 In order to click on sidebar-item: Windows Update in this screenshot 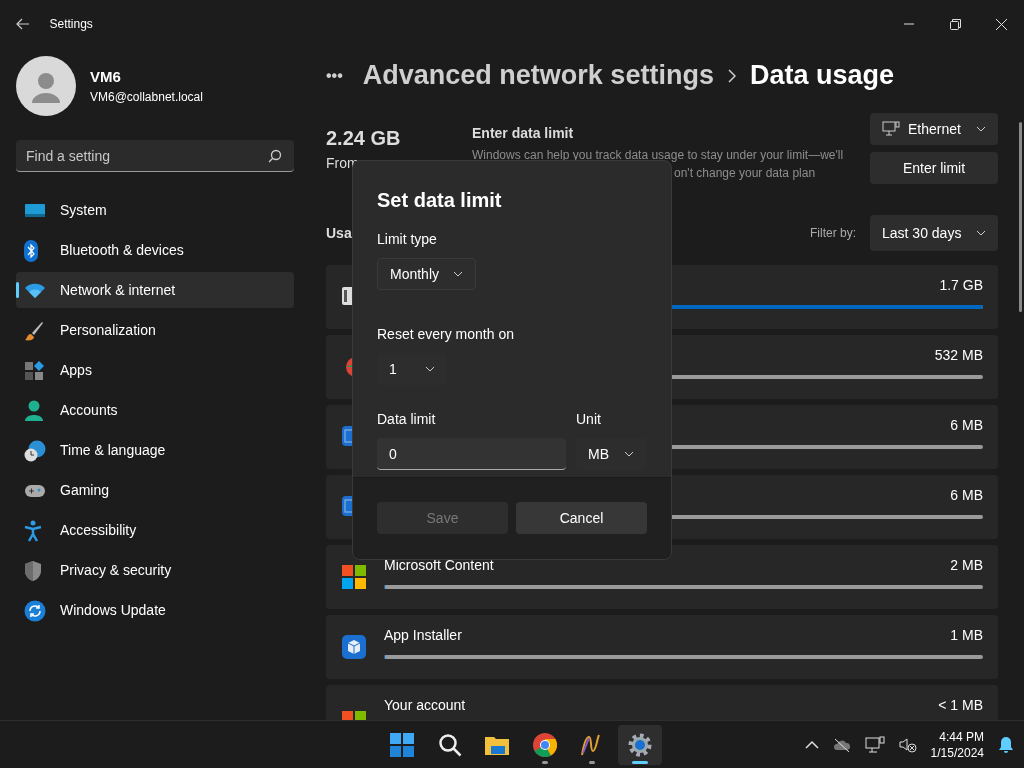, I will do `click(155, 610)`.